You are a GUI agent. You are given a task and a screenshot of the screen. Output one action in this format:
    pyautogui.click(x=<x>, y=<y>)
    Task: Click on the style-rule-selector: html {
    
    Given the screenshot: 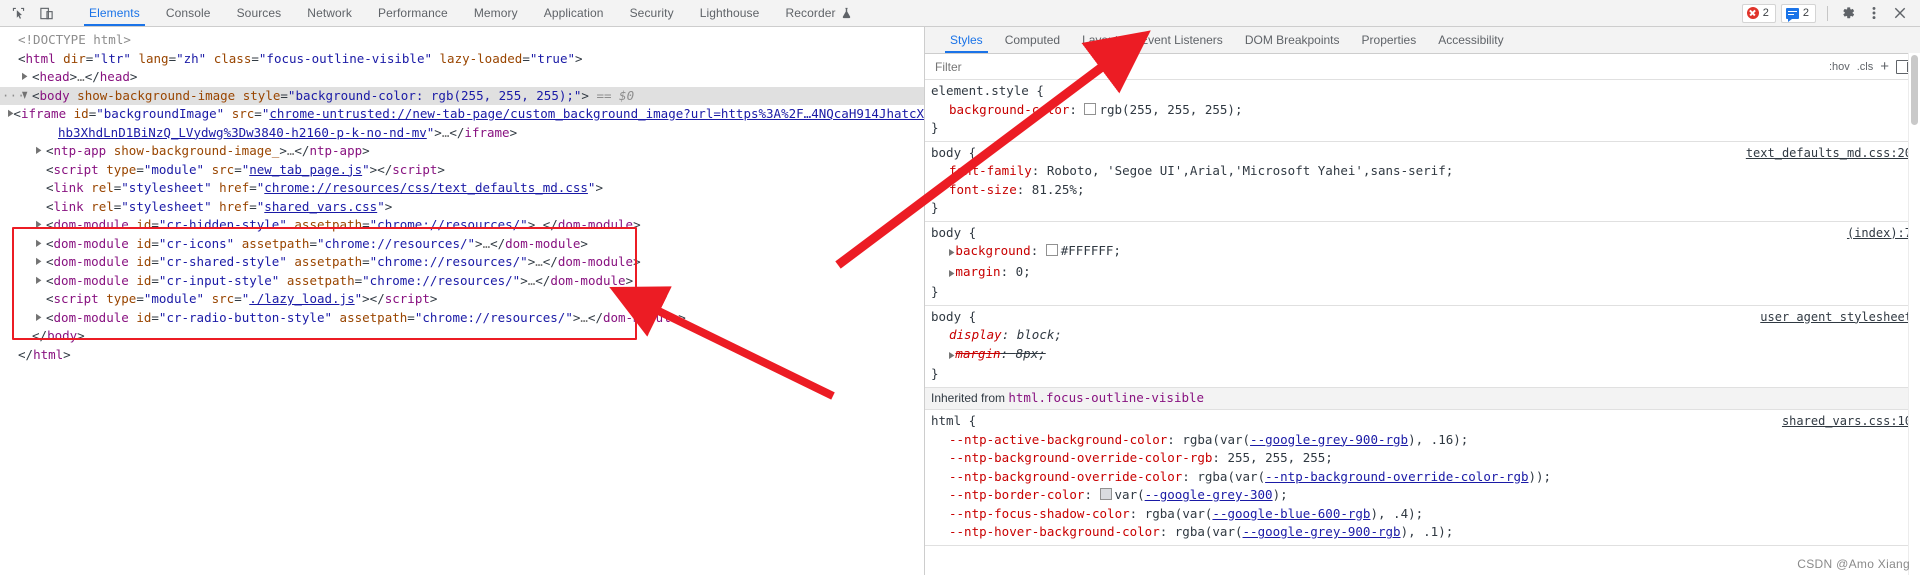 What is the action you would take?
    pyautogui.click(x=1422, y=421)
    